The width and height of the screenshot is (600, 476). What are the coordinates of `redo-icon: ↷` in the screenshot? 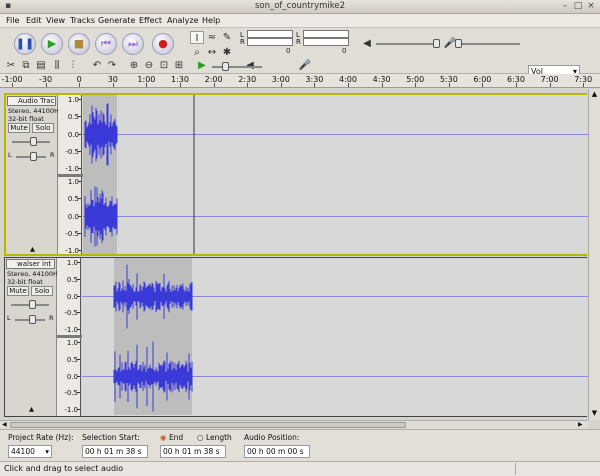 It's located at (112, 65).